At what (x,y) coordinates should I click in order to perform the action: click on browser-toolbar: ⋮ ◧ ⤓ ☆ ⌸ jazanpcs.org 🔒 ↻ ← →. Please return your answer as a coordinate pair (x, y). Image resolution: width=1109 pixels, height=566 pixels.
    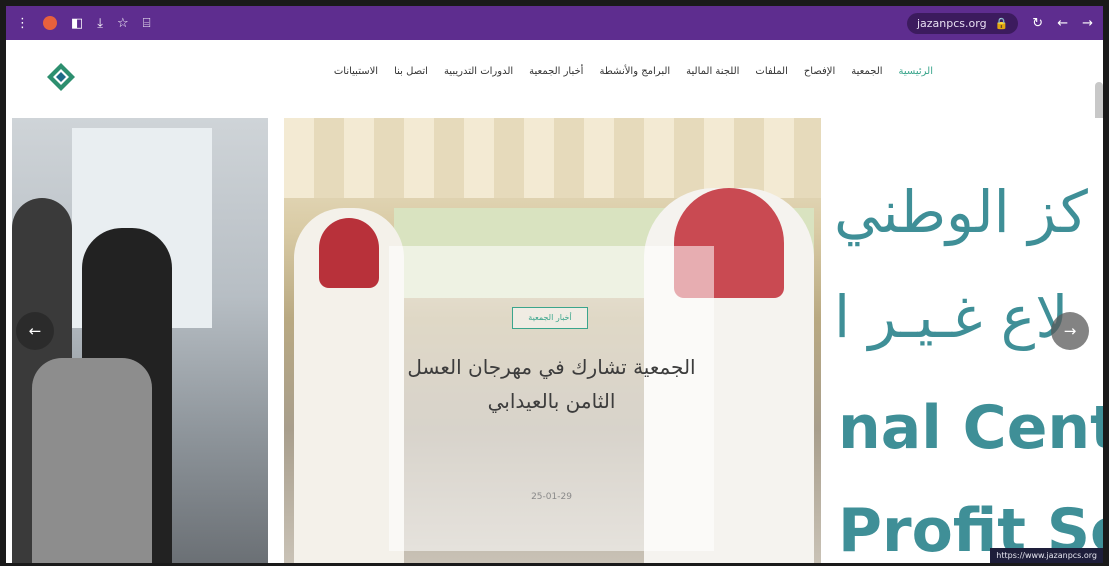
    Looking at the image, I should click on (554, 23).